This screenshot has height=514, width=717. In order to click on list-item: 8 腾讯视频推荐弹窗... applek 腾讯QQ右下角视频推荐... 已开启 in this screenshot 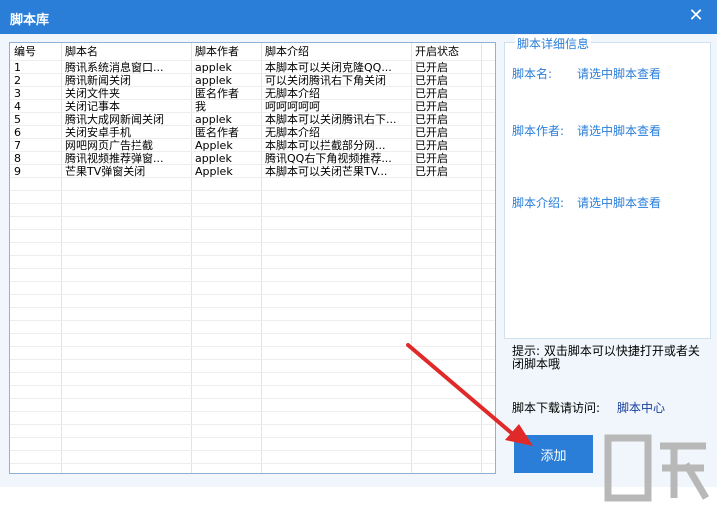, I will do `click(252, 158)`.